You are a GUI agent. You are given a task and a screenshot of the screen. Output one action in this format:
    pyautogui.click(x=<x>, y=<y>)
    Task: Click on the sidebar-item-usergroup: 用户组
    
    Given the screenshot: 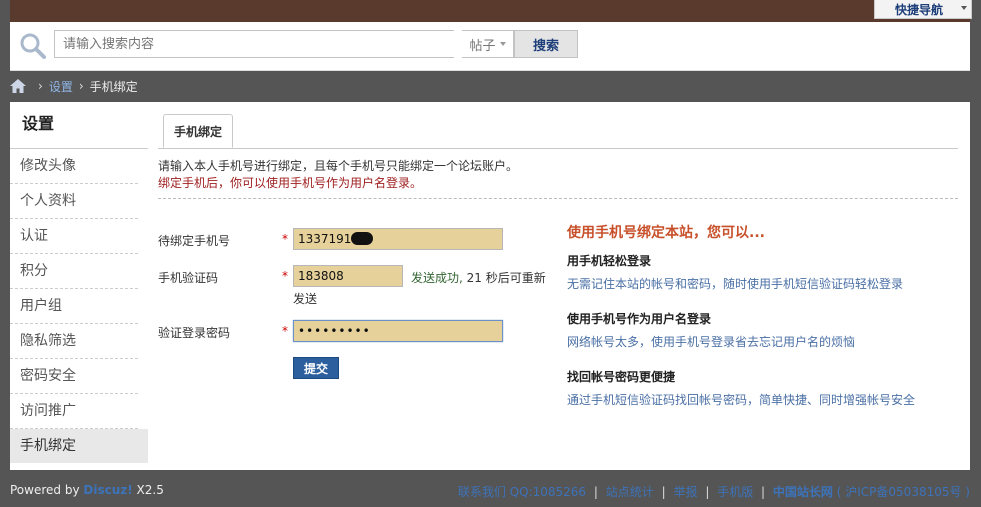 What is the action you would take?
    pyautogui.click(x=74, y=306)
    